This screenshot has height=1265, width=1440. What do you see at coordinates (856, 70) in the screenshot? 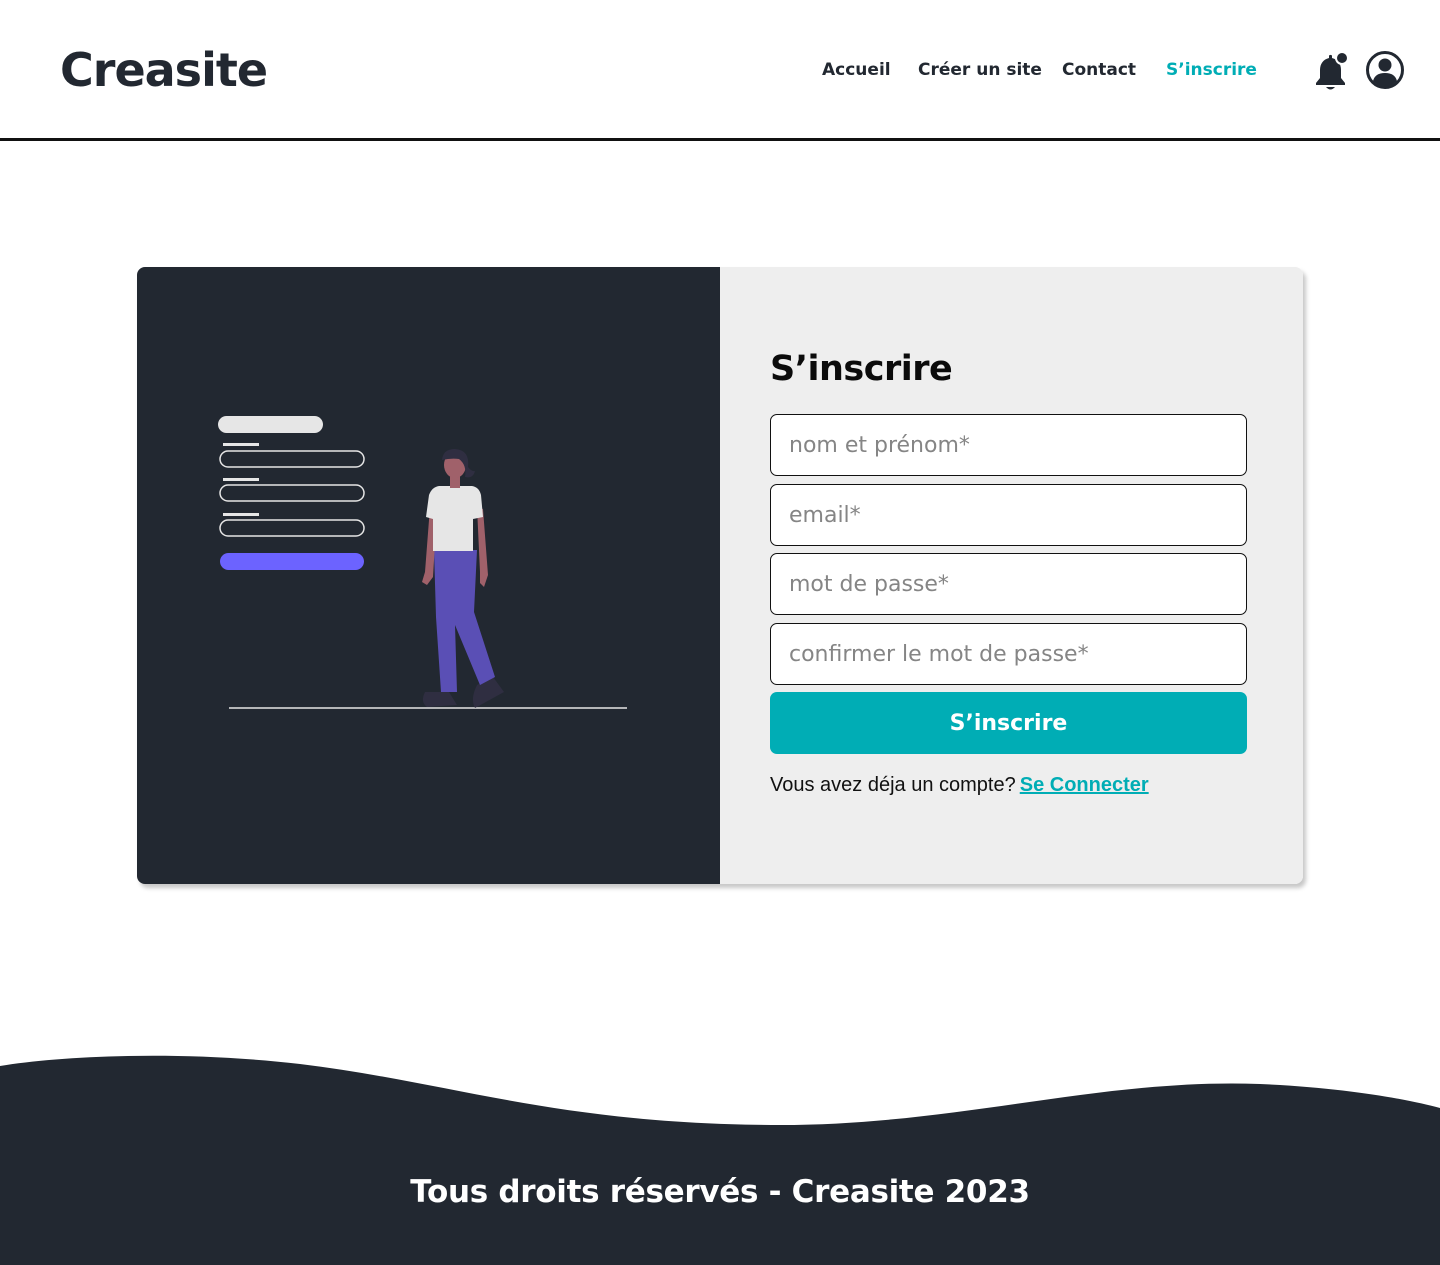
I see `nav-link-accueil: Accueil` at bounding box center [856, 70].